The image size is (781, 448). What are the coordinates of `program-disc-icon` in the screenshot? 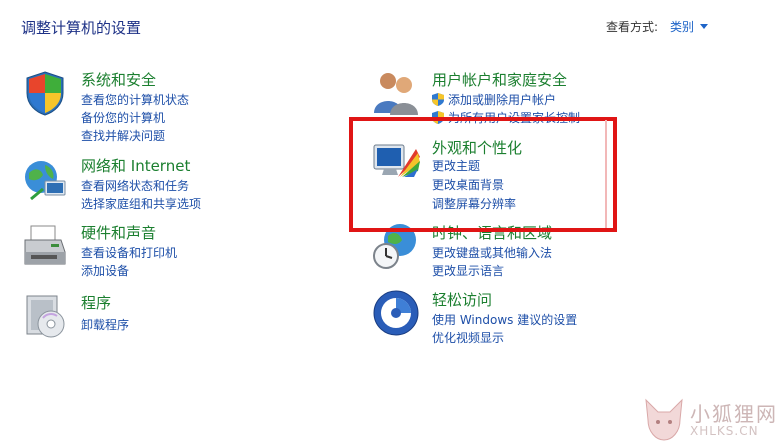 It's located at (45, 316).